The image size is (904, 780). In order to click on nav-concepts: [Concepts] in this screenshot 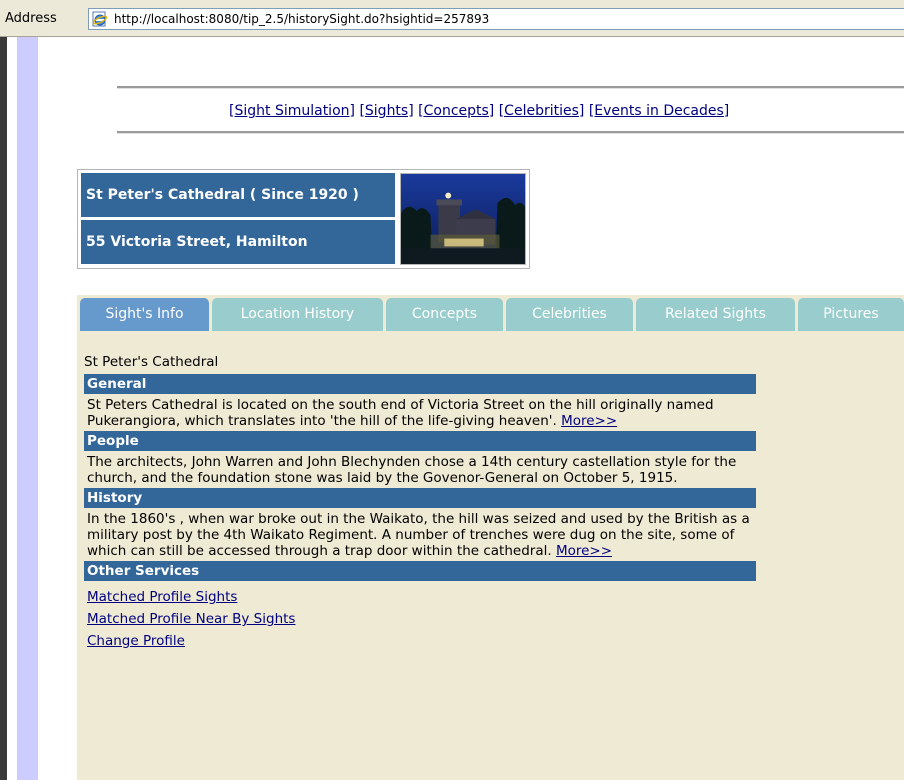, I will do `click(456, 111)`.